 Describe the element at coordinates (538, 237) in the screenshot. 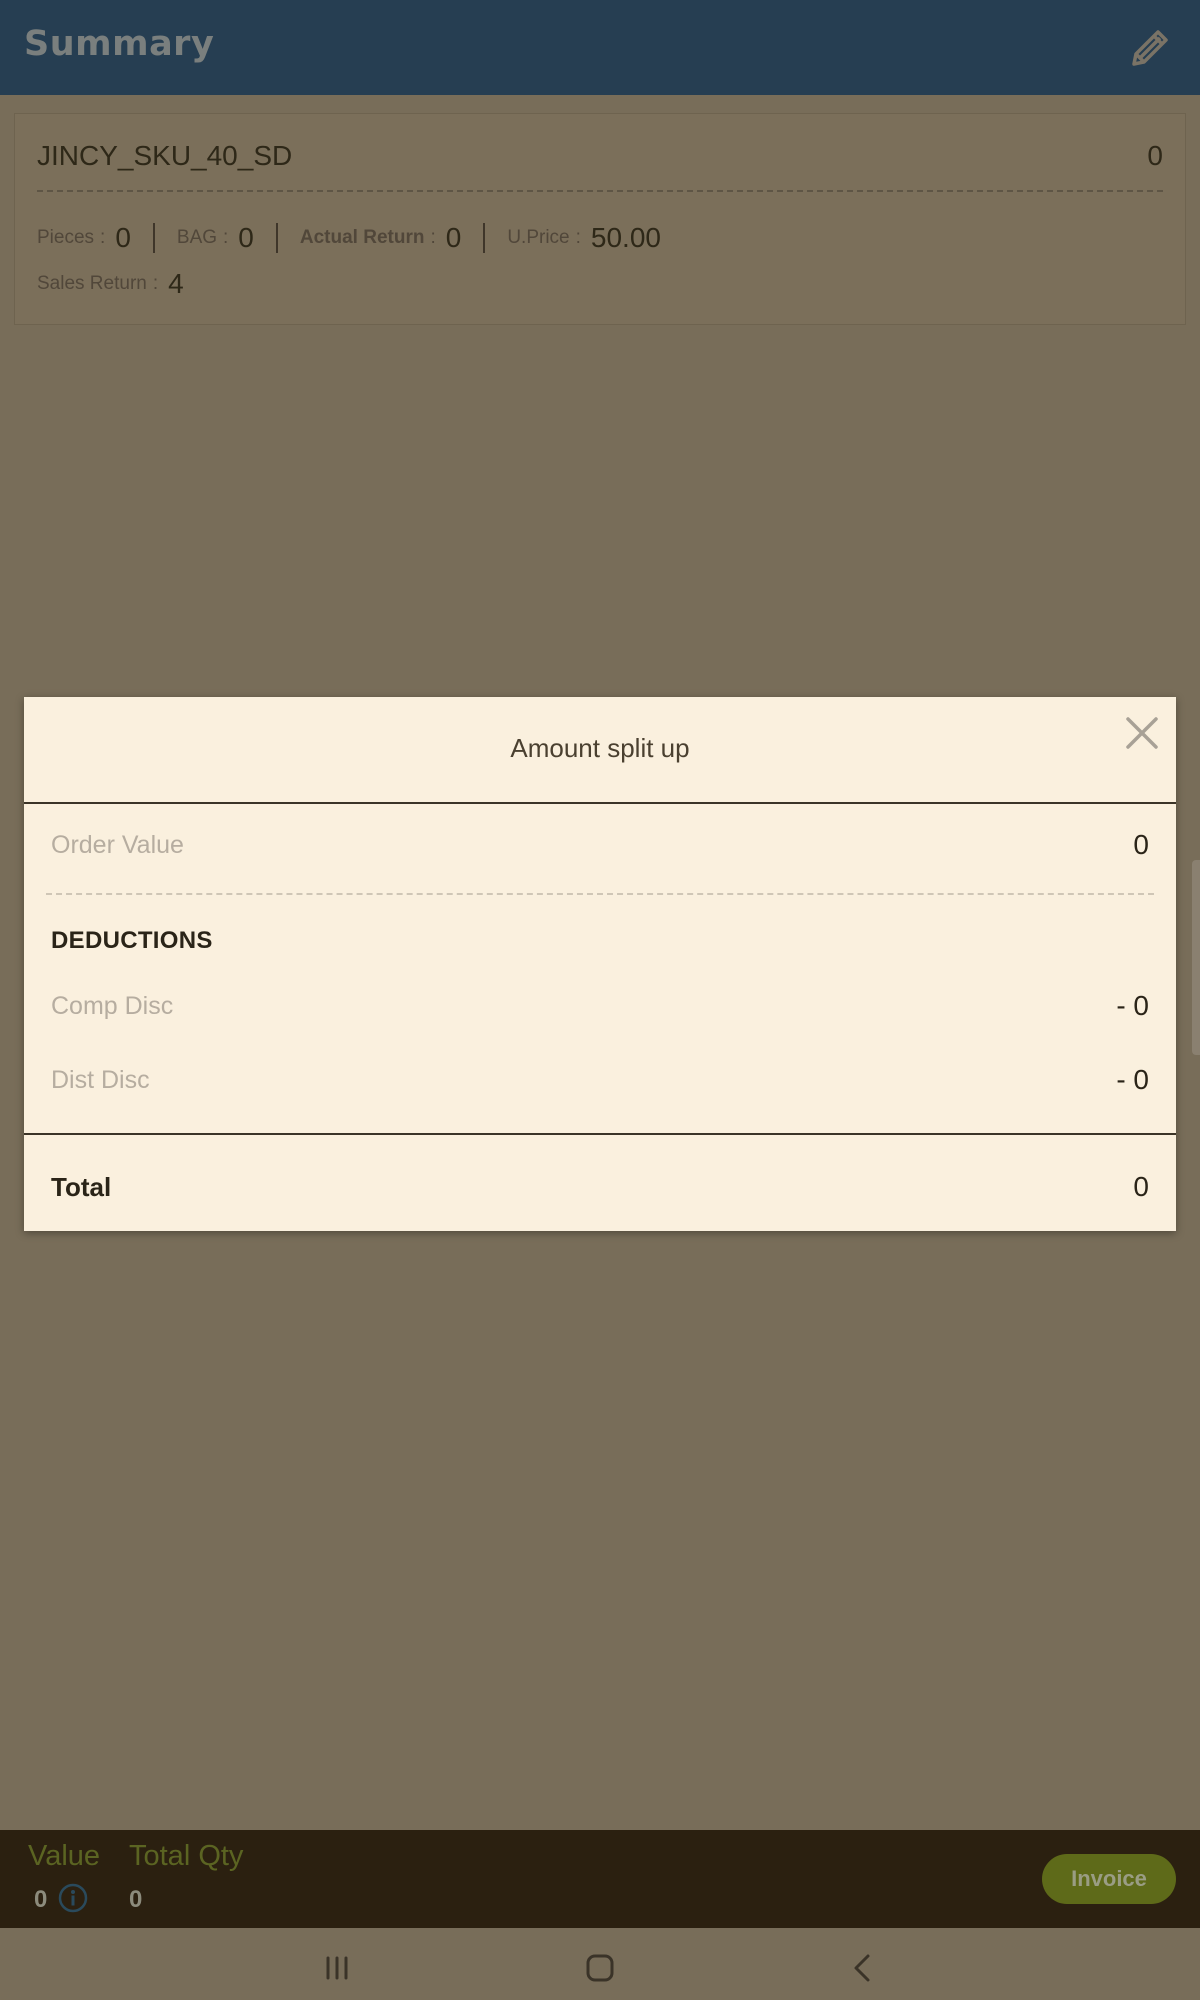

I see `uprice-label: U.Price` at that location.